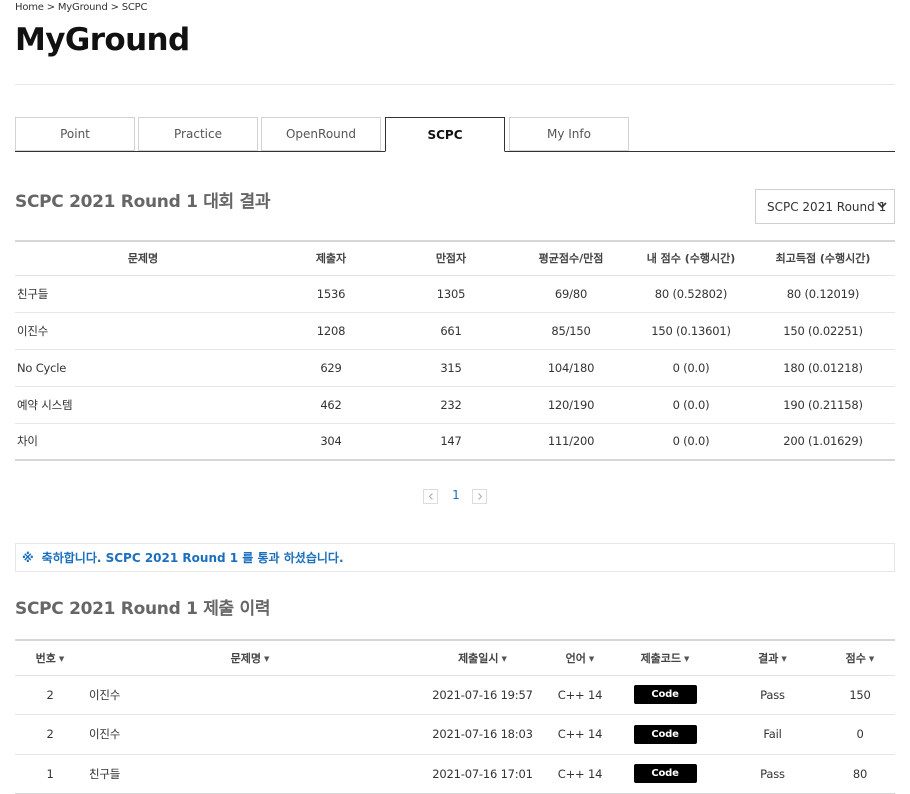 This screenshot has width=910, height=794. Describe the element at coordinates (143, 258) in the screenshot. I see `column-header: 문제명` at that location.